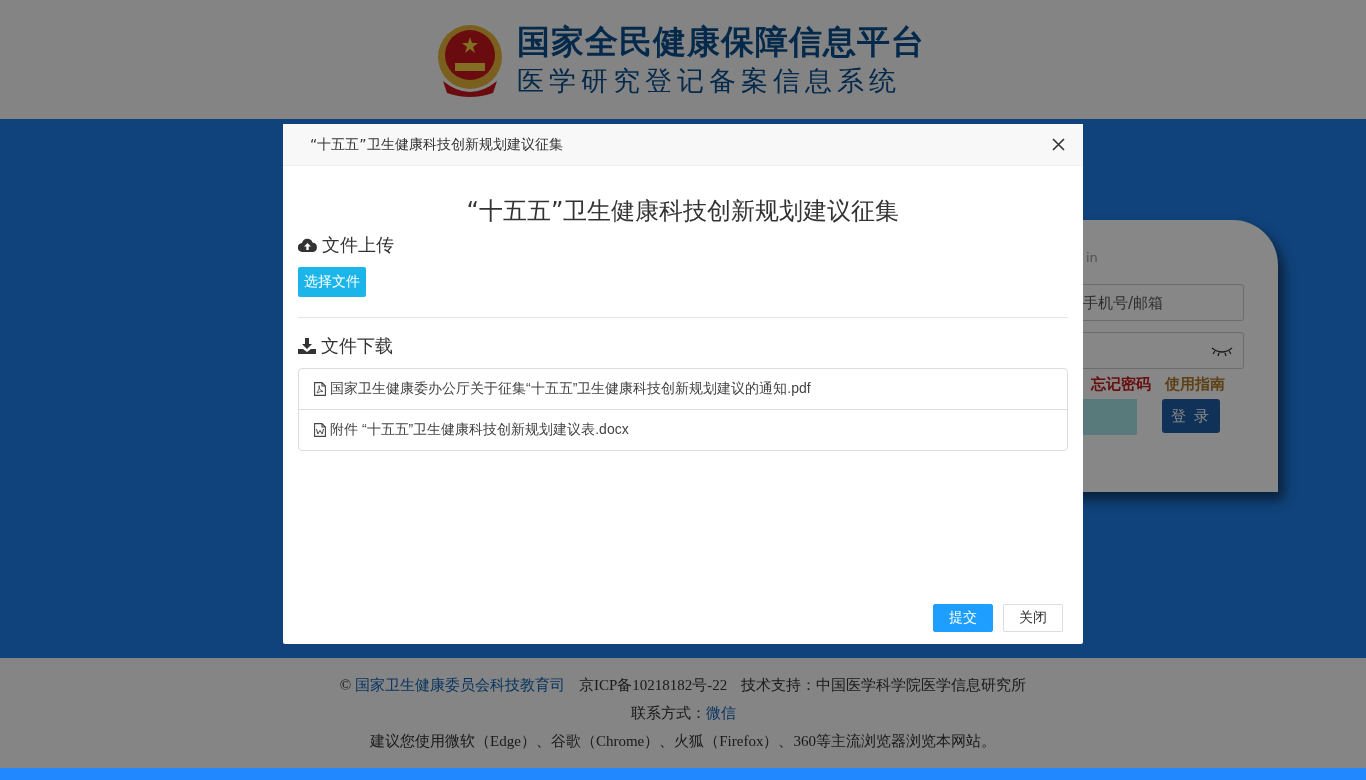  What do you see at coordinates (358, 245) in the screenshot?
I see `upload-section-title: 文件上传` at bounding box center [358, 245].